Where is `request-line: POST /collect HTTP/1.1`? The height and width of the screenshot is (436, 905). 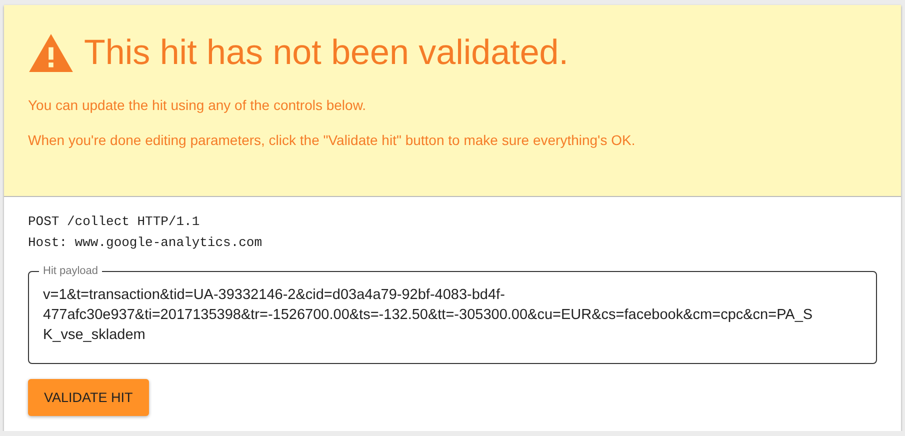 request-line: POST /collect HTTP/1.1 is located at coordinates (114, 222).